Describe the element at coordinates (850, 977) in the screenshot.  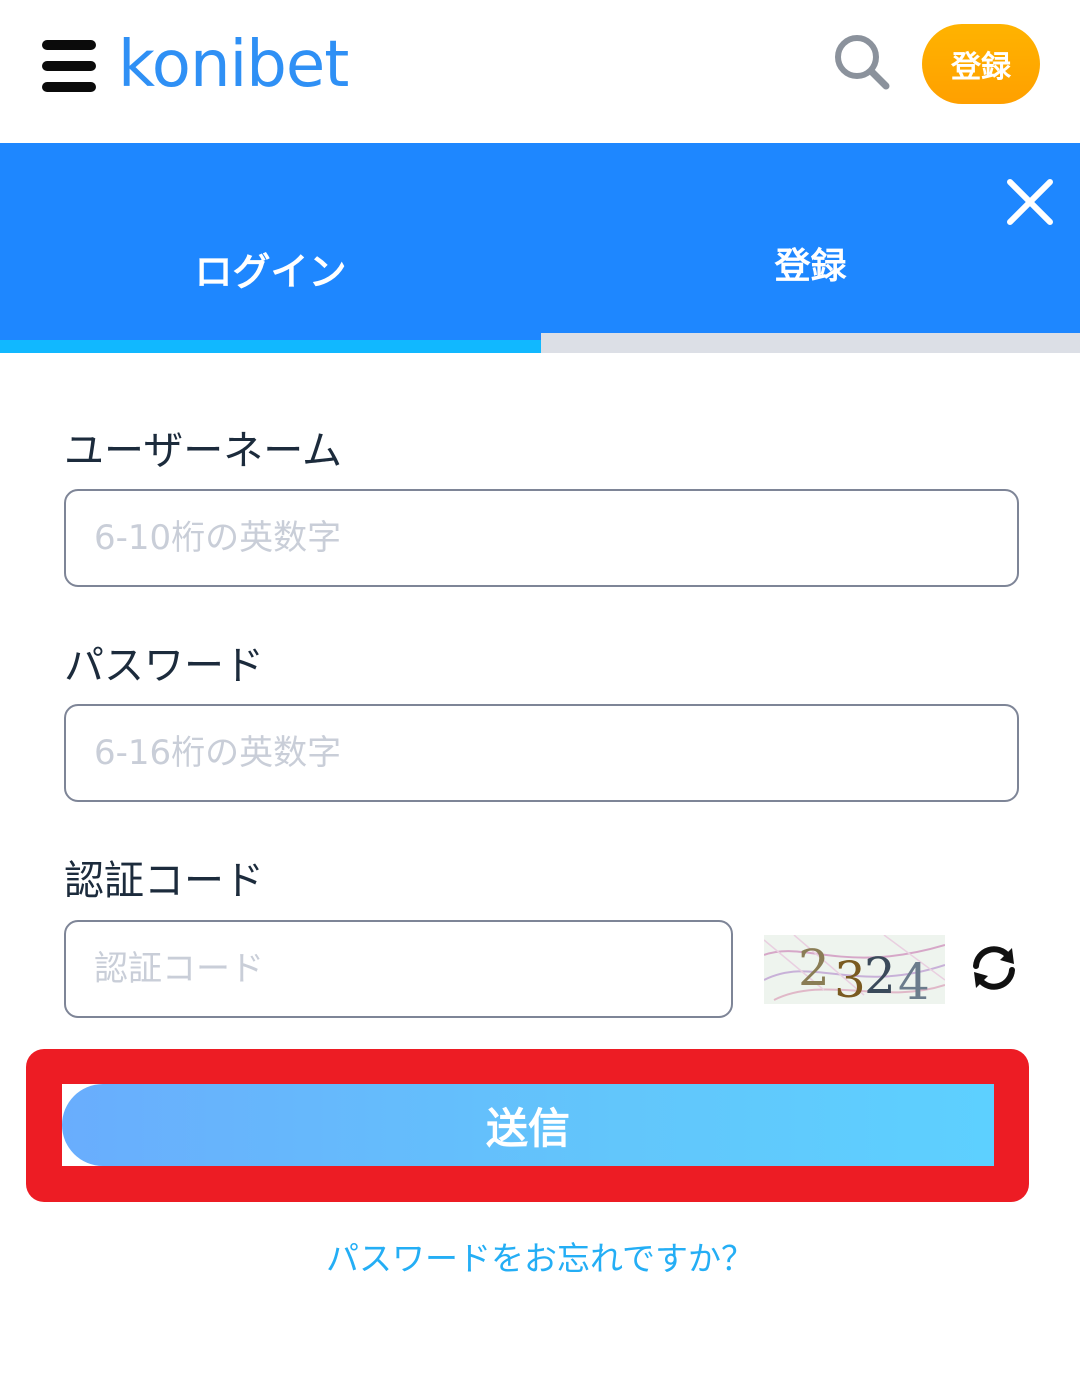
I see `captcha-char: 3` at that location.